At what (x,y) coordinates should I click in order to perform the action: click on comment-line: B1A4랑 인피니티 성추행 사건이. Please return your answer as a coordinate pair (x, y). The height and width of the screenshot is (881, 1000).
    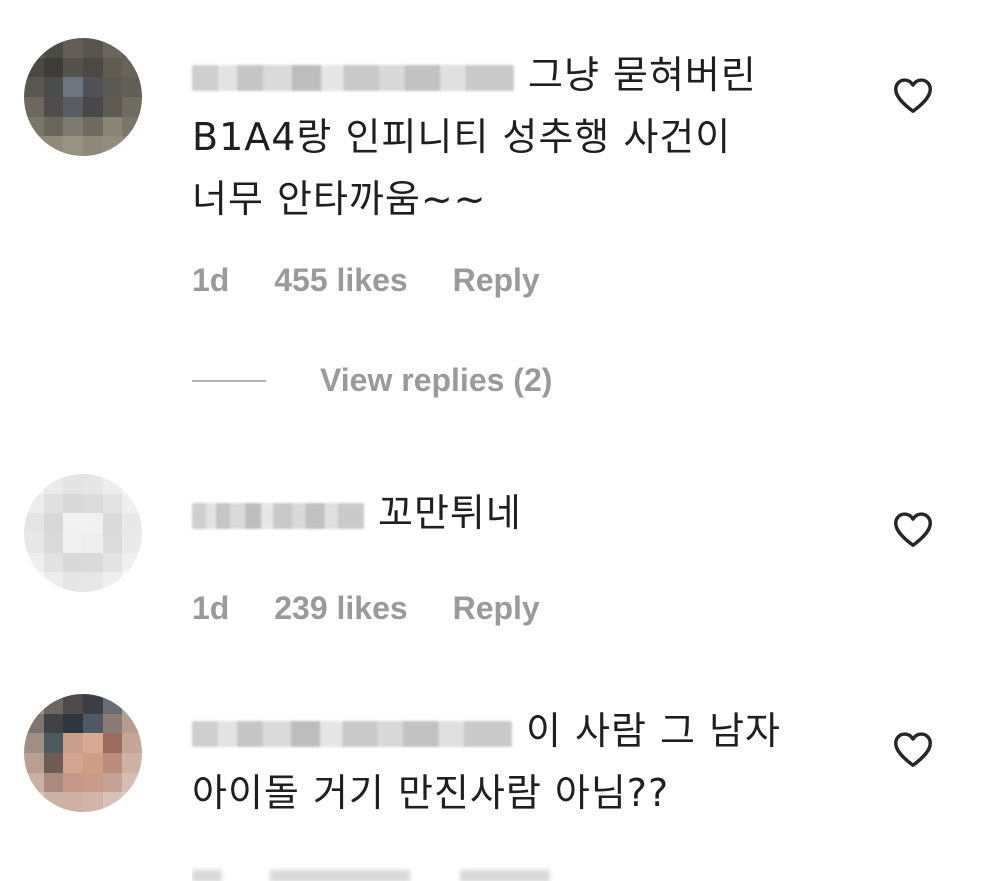
    Looking at the image, I should click on (462, 137).